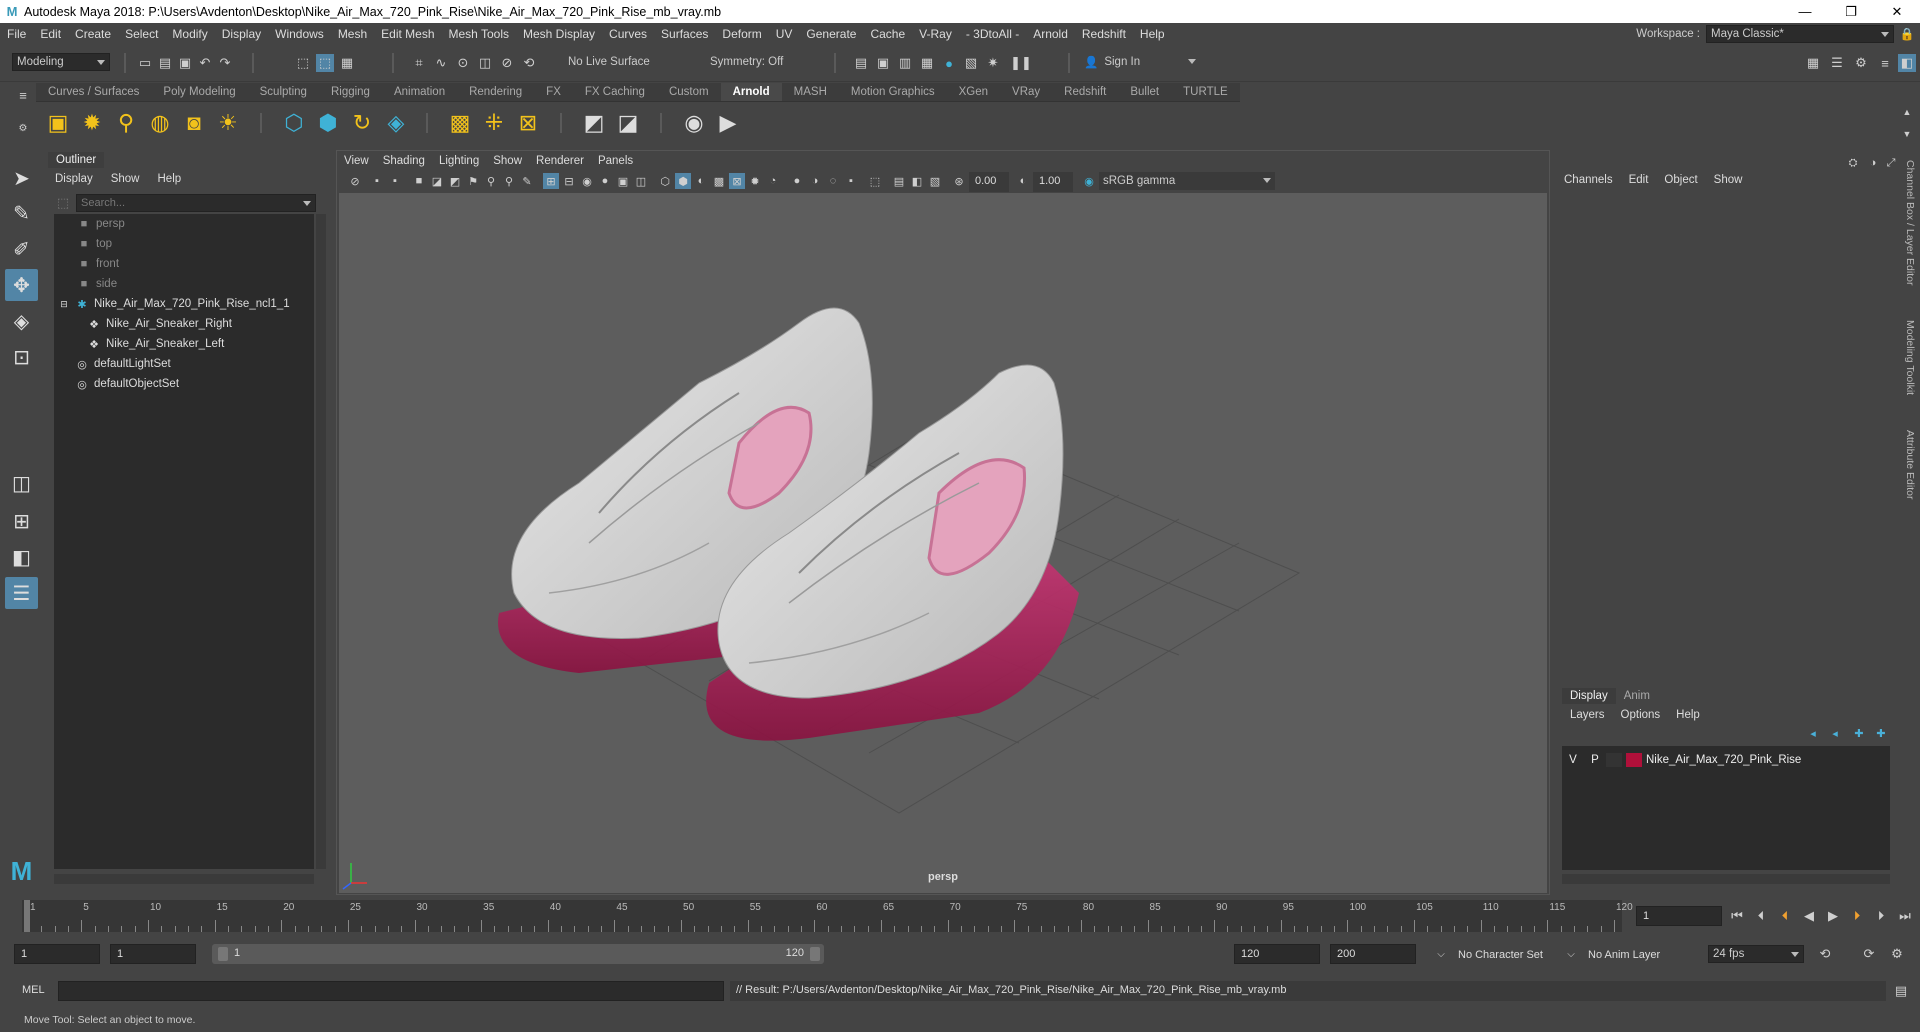 This screenshot has width=1920, height=1032. Describe the element at coordinates (741, 34) in the screenshot. I see `menu-deform: Deform` at that location.